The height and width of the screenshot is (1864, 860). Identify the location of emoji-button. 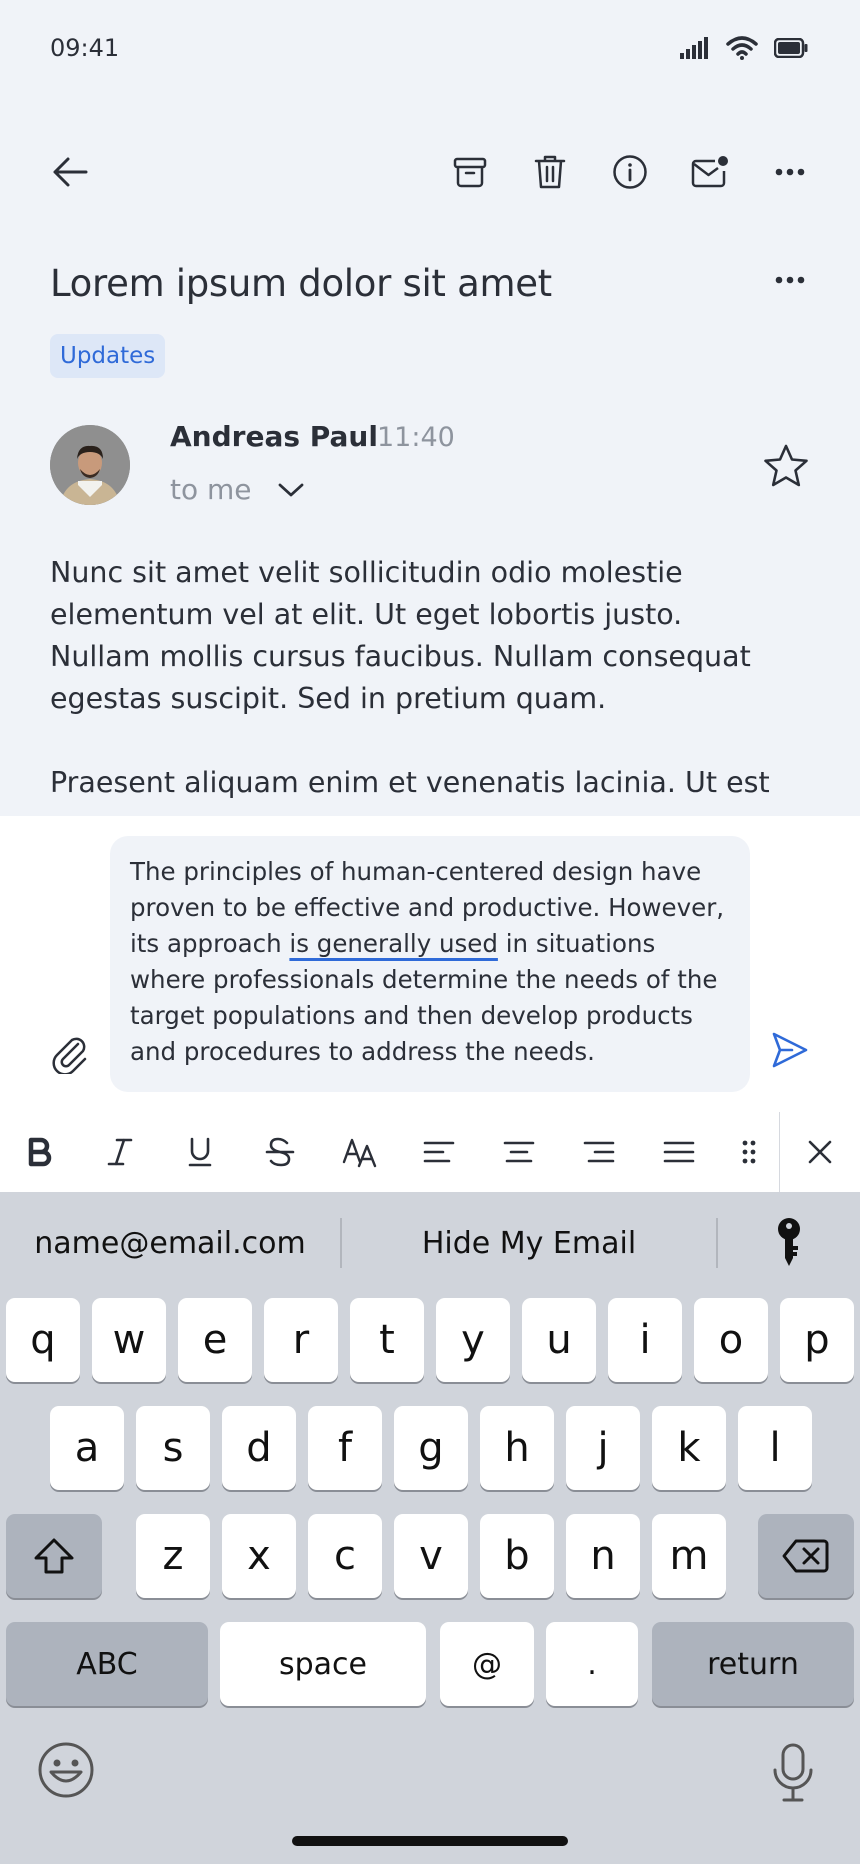
(66, 1770).